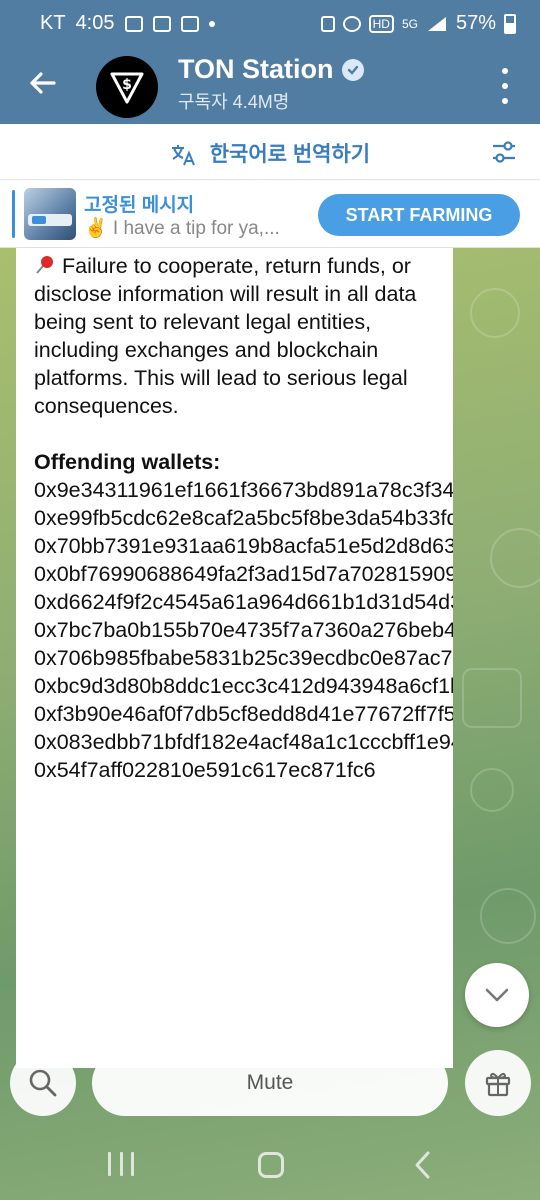  Describe the element at coordinates (504, 152) in the screenshot. I see `translate-settings-icon` at that location.